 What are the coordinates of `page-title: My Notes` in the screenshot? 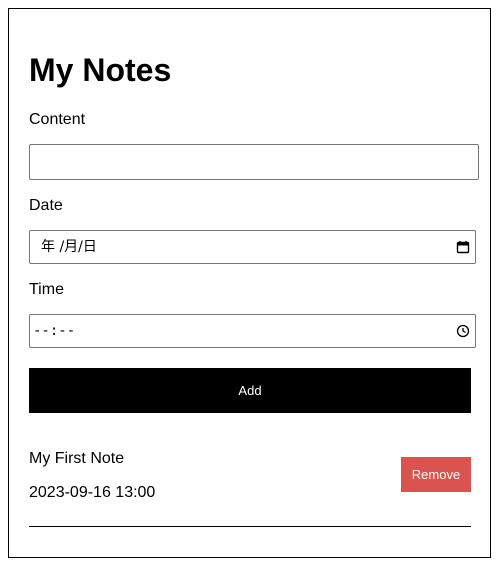 It's located at (100, 70).